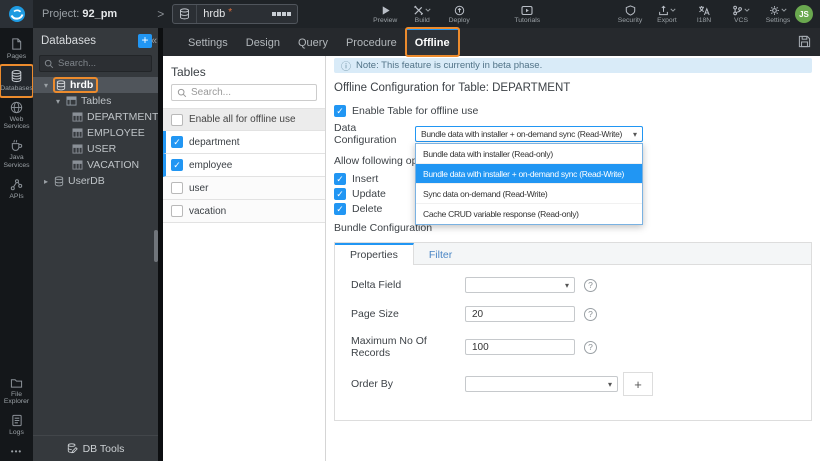  What do you see at coordinates (16, 189) in the screenshot?
I see `sidebar-item-apis: APIs` at bounding box center [16, 189].